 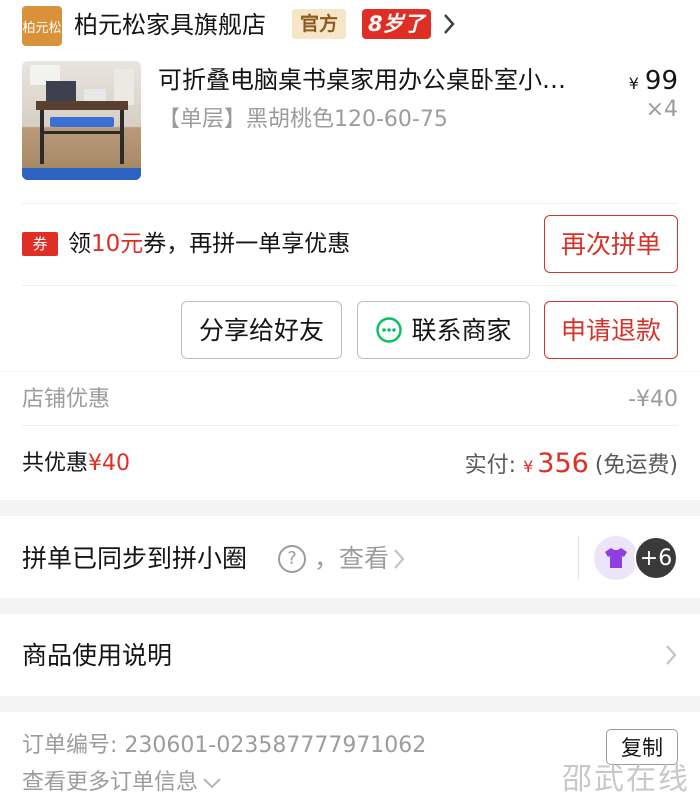 What do you see at coordinates (79, 244) in the screenshot?
I see `coupon-text-before: 领` at bounding box center [79, 244].